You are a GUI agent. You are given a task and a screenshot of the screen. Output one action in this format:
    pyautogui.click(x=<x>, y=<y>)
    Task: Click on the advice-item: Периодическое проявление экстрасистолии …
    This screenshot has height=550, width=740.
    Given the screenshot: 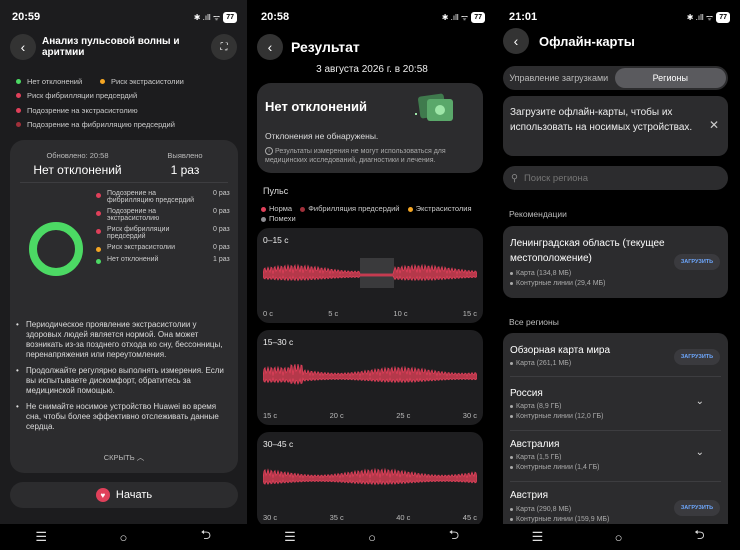 What is the action you would take?
    pyautogui.click(x=123, y=340)
    